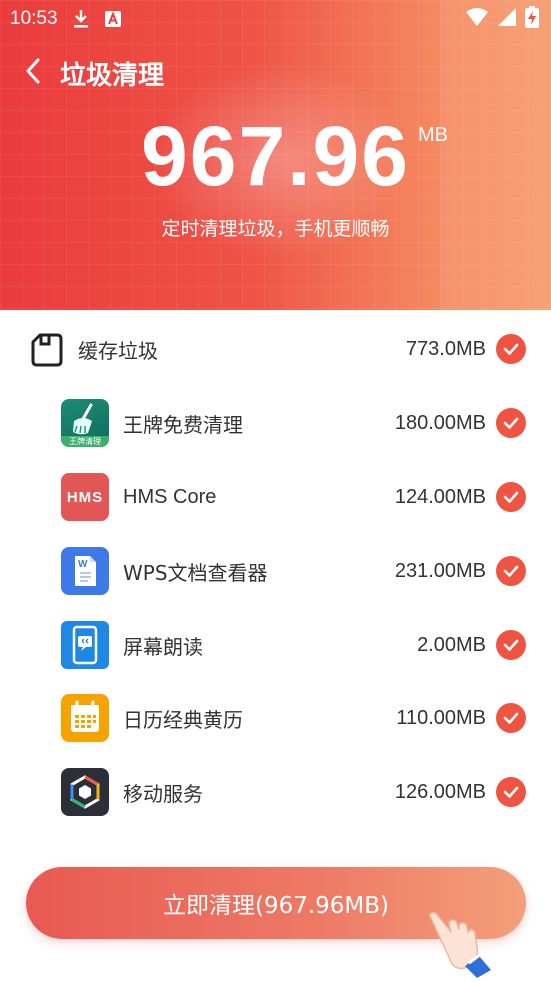  Describe the element at coordinates (532, 19) in the screenshot. I see `battery-charging-icon` at that location.